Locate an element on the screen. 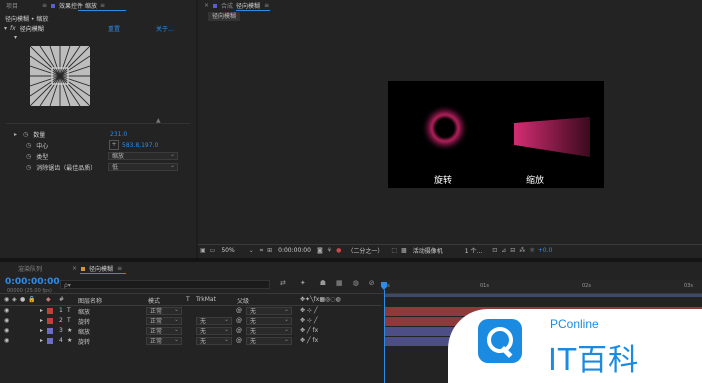 The image size is (702, 383). chevron-down-icon: ⌄ is located at coordinates (251, 250).